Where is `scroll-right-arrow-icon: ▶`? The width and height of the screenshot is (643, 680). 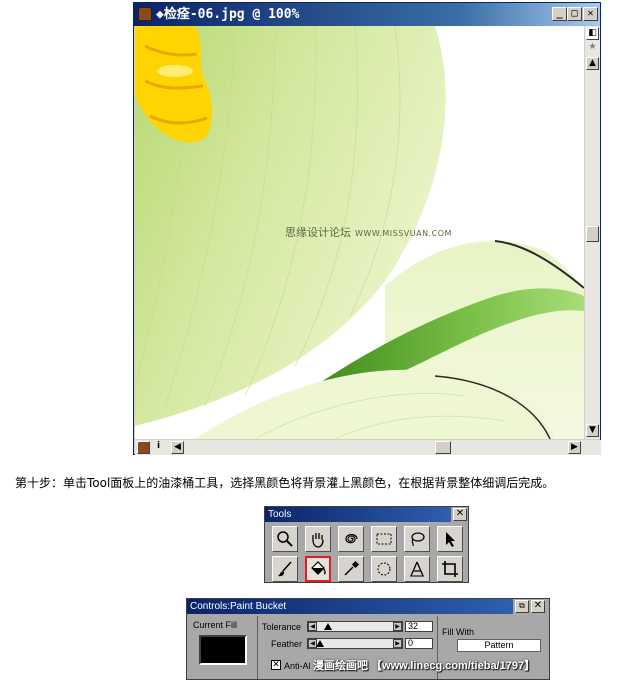
scroll-right-arrow-icon: ▶ is located at coordinates (574, 447).